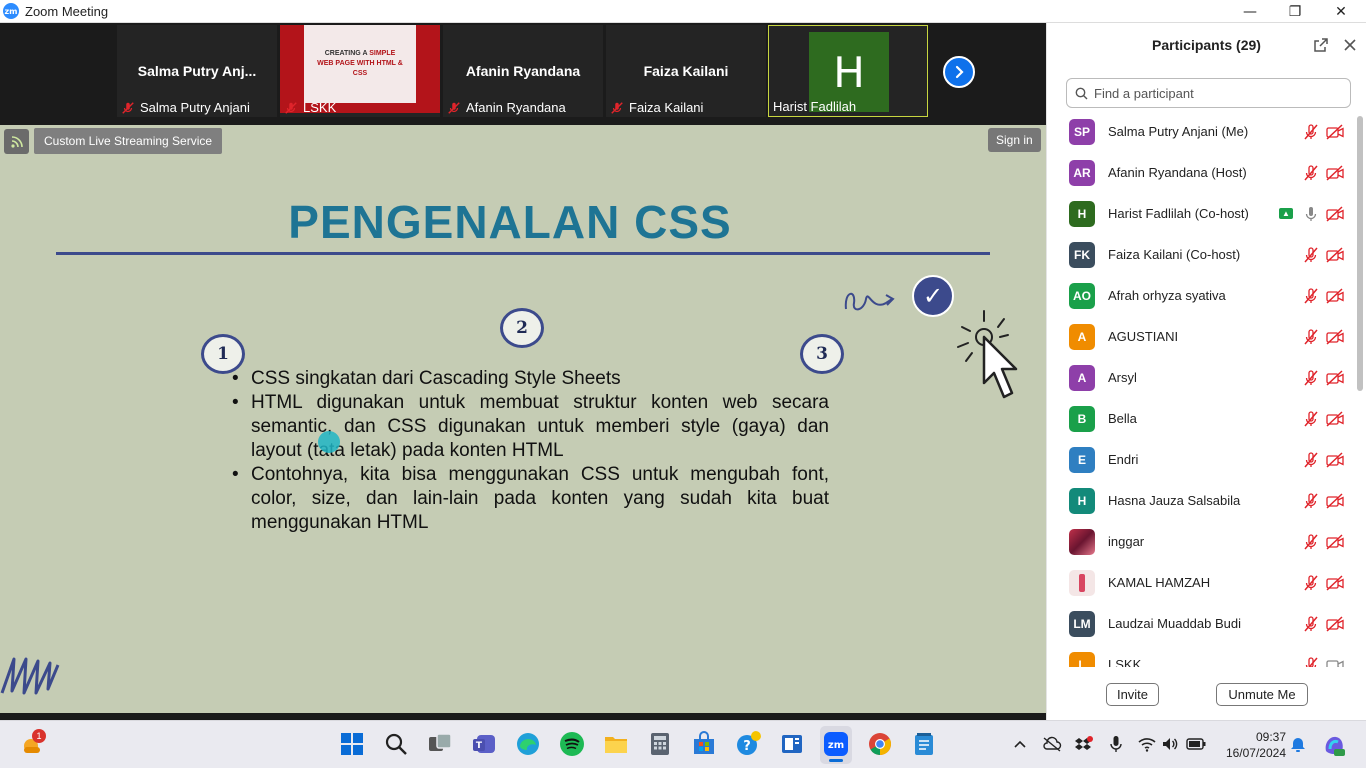 This screenshot has width=1366, height=768. I want to click on minimize-button: —, so click(1250, 11).